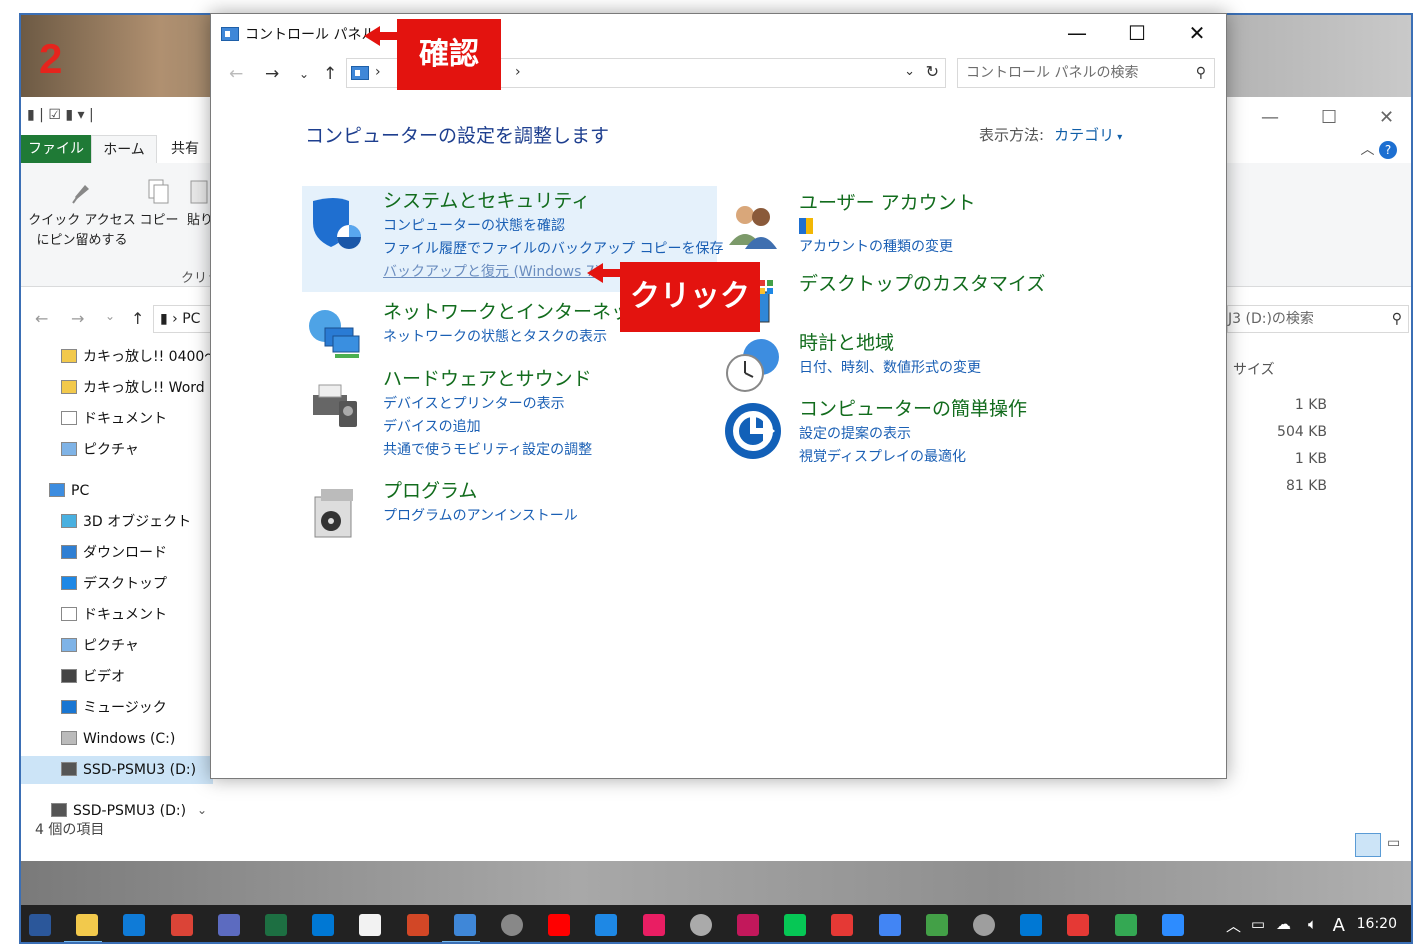 The width and height of the screenshot is (1413, 944). Describe the element at coordinates (516, 312) in the screenshot. I see `category-title: ネットワークとインターネット` at that location.